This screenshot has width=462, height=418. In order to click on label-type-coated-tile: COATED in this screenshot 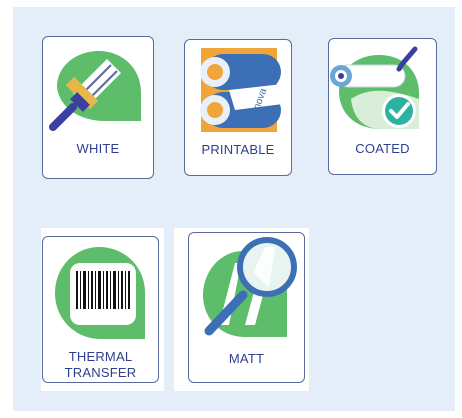, I will do `click(382, 106)`.